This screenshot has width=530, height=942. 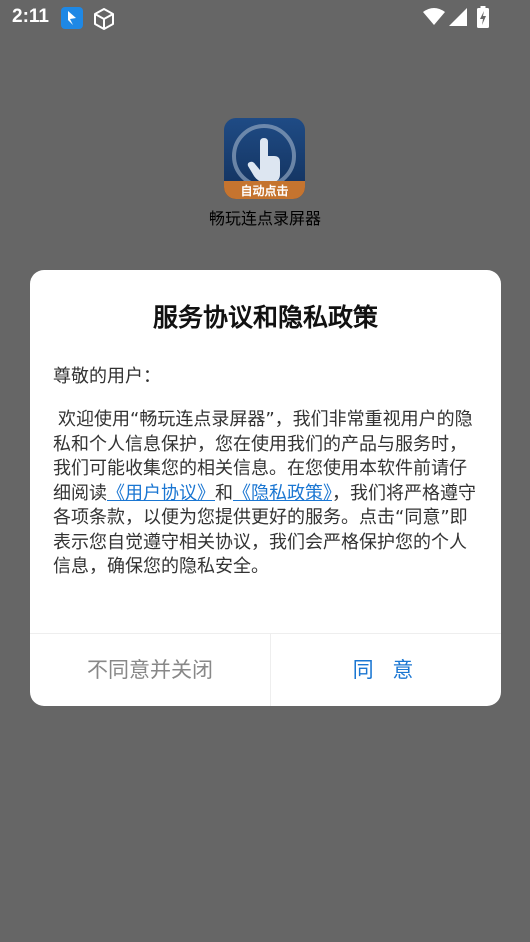 What do you see at coordinates (458, 17) in the screenshot?
I see `signal-icon` at bounding box center [458, 17].